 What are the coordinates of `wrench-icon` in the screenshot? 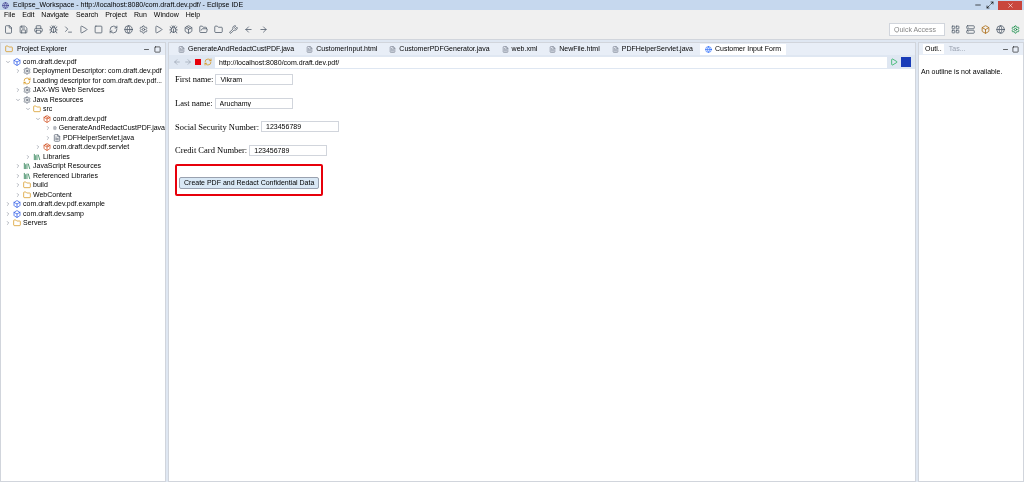 It's located at (233, 29).